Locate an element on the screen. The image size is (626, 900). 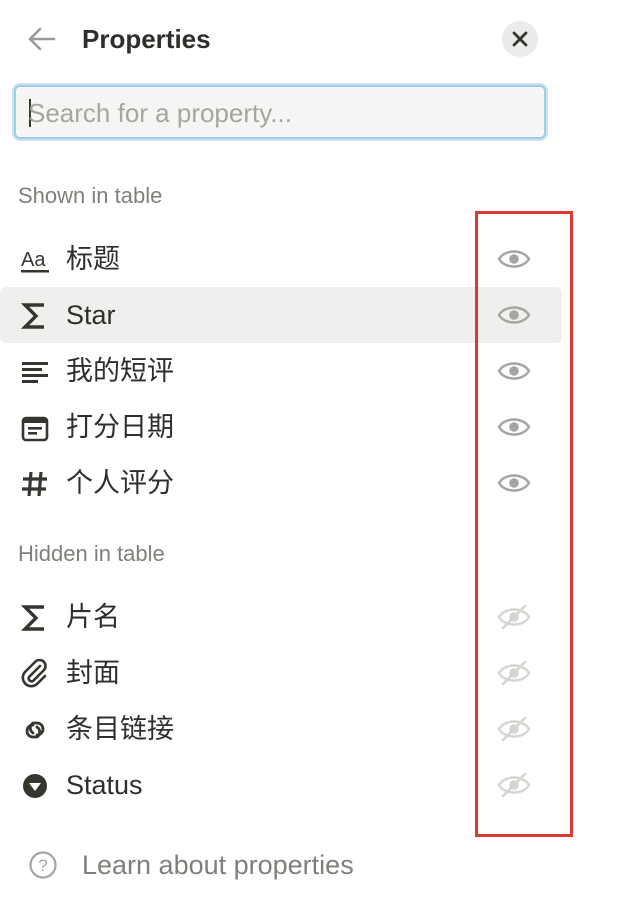
property-label: 条目链接 is located at coordinates (120, 729).